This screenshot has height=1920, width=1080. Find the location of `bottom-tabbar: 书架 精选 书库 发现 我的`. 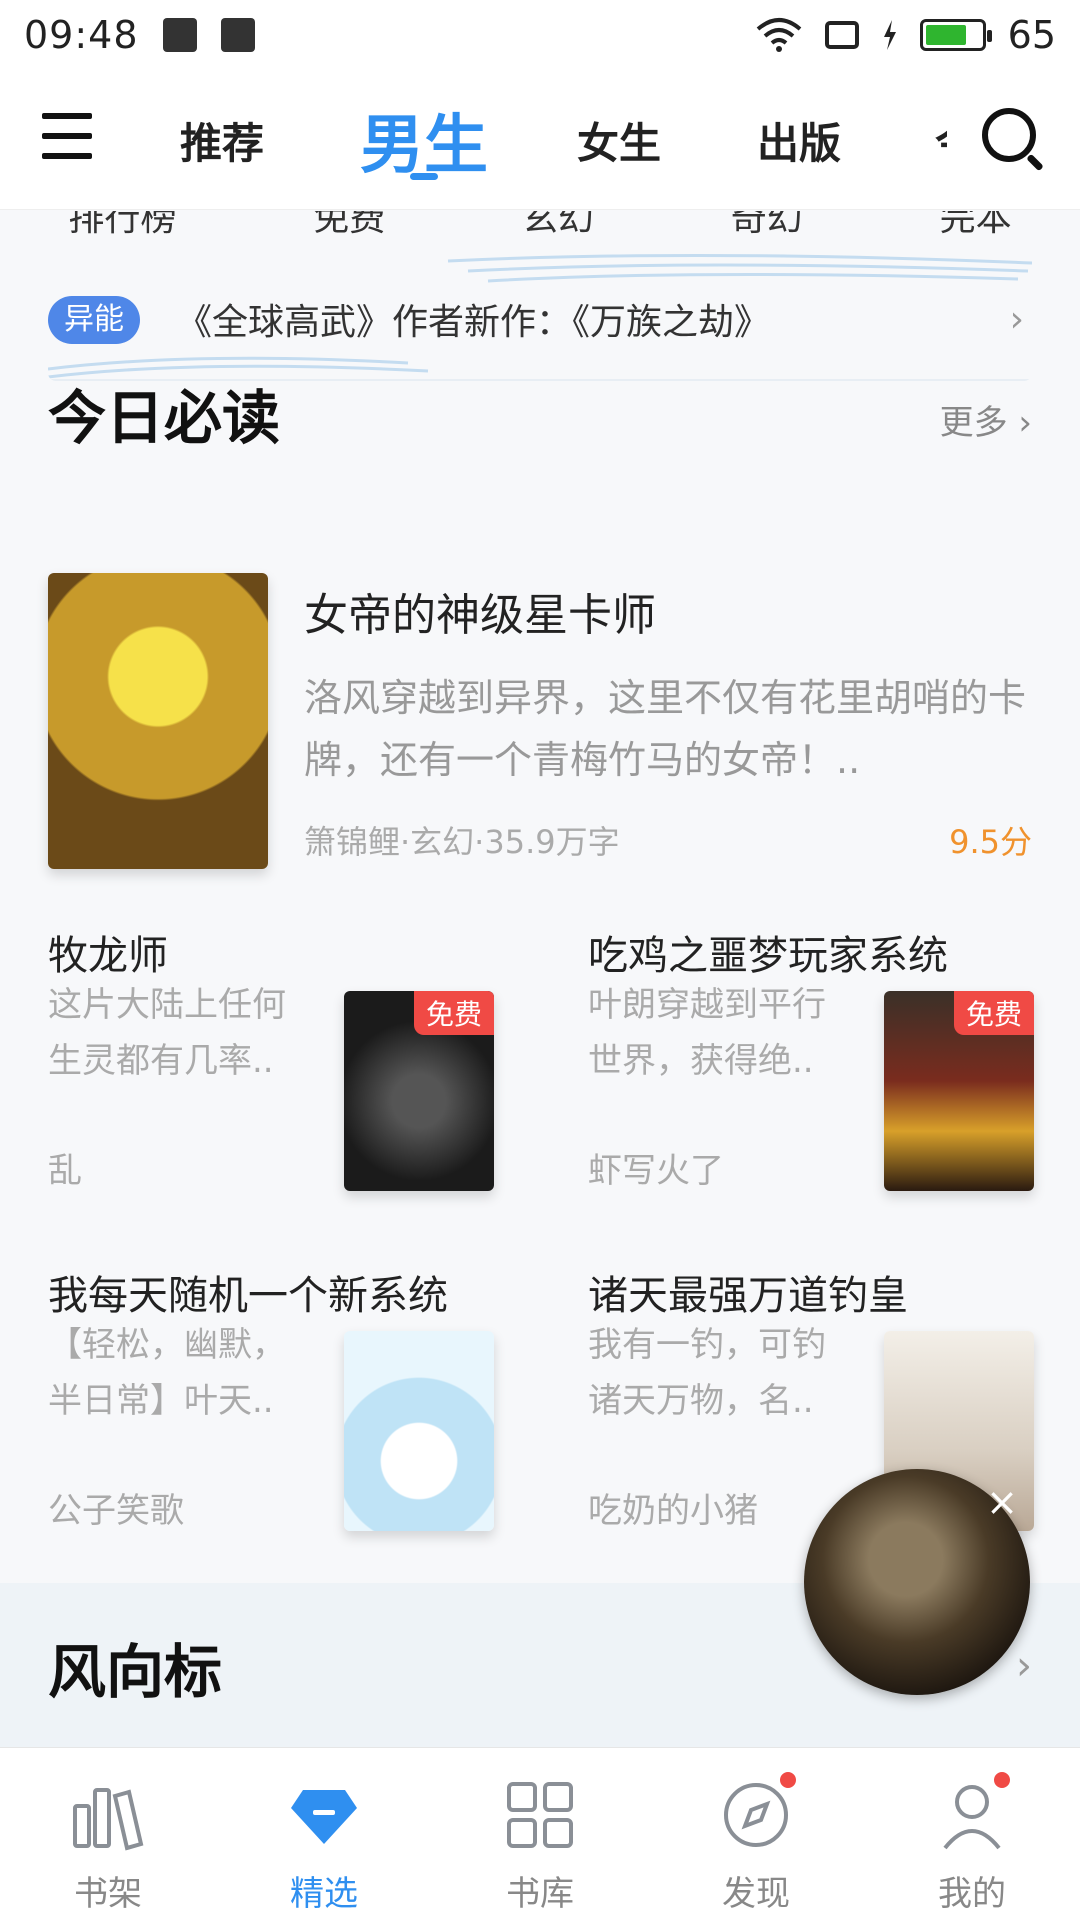

bottom-tabbar: 书架 精选 书库 发现 我的 is located at coordinates (540, 1833).